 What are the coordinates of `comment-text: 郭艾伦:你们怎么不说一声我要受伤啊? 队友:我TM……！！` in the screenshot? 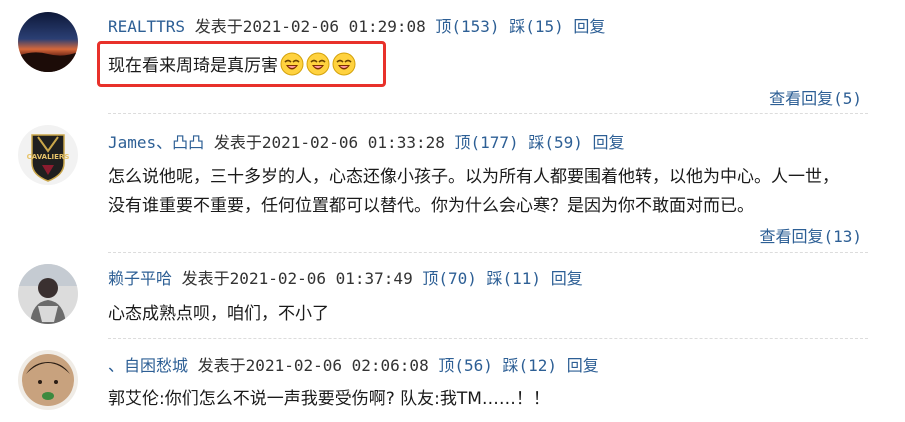 It's located at (329, 399).